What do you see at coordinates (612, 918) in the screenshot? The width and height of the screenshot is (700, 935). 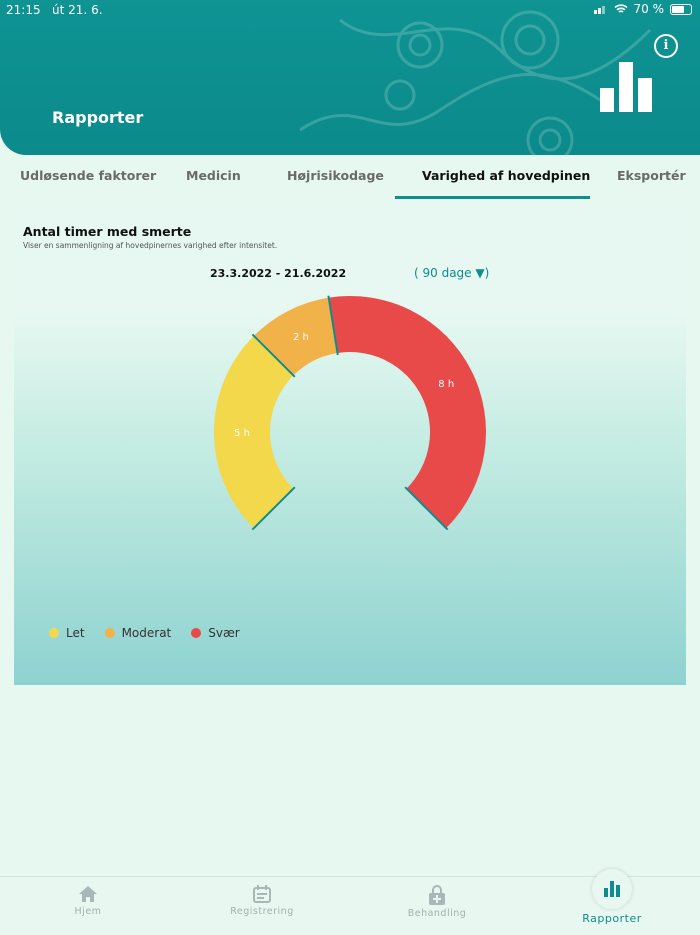 I see `nav-reports-label: Rapporter` at bounding box center [612, 918].